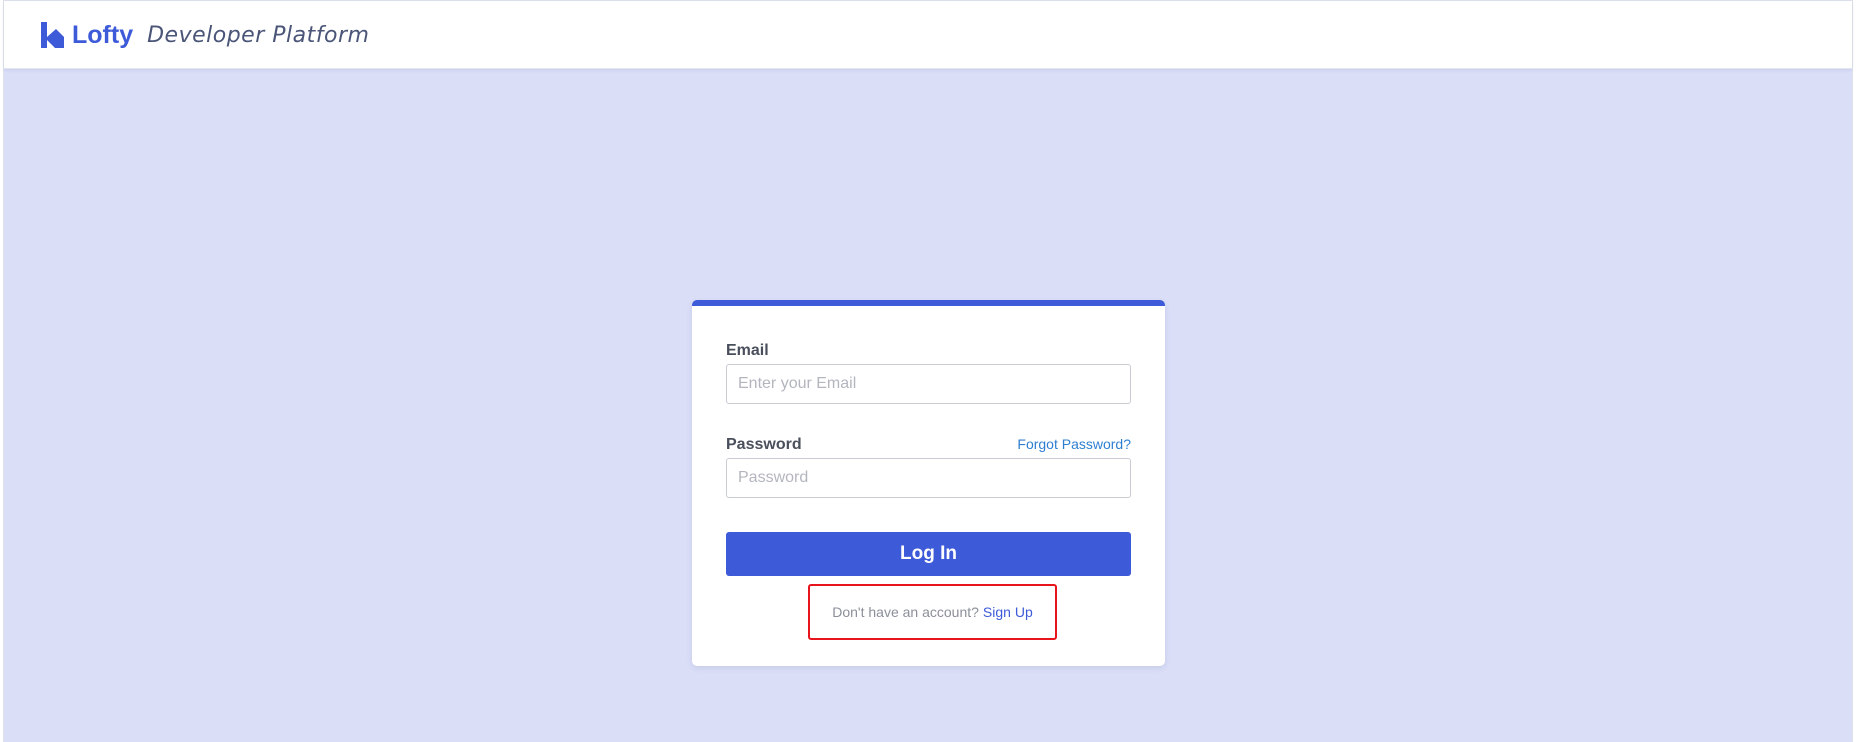 The height and width of the screenshot is (742, 1856). Describe the element at coordinates (258, 35) in the screenshot. I see `platform-title: Developer Platform` at that location.